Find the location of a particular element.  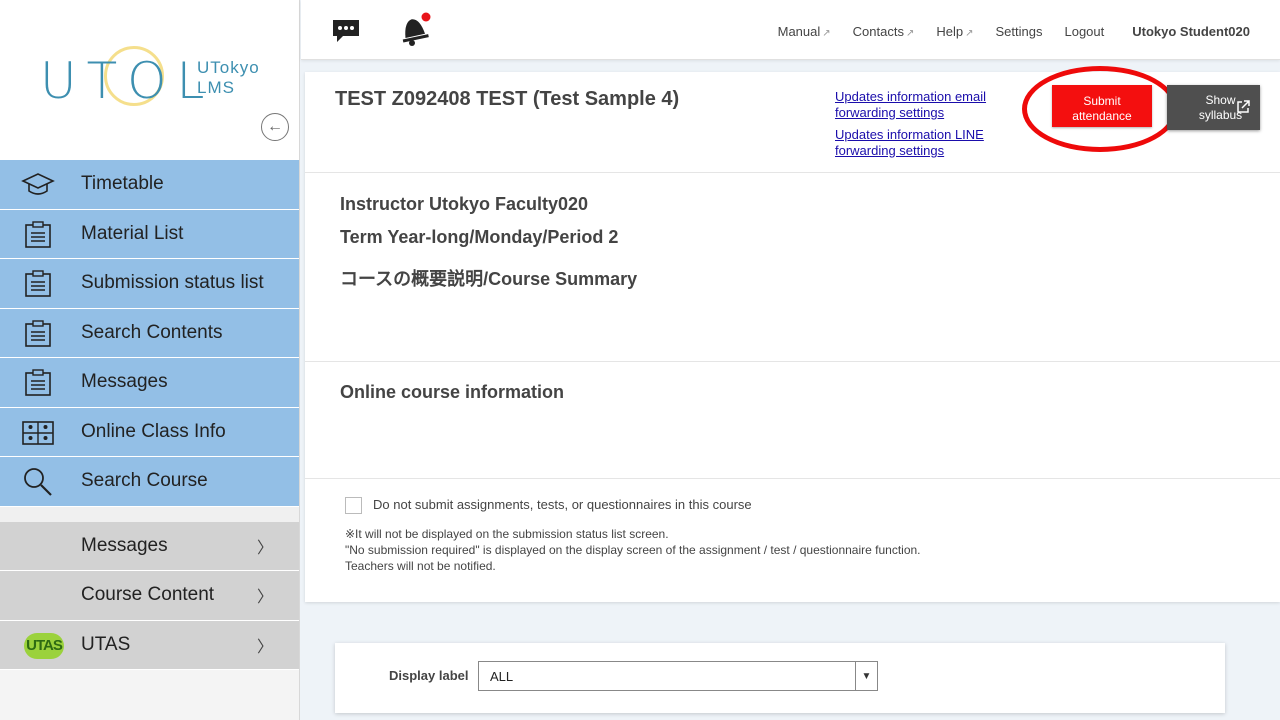

show-syllabus-button: Show syllabus is located at coordinates (1213, 107).